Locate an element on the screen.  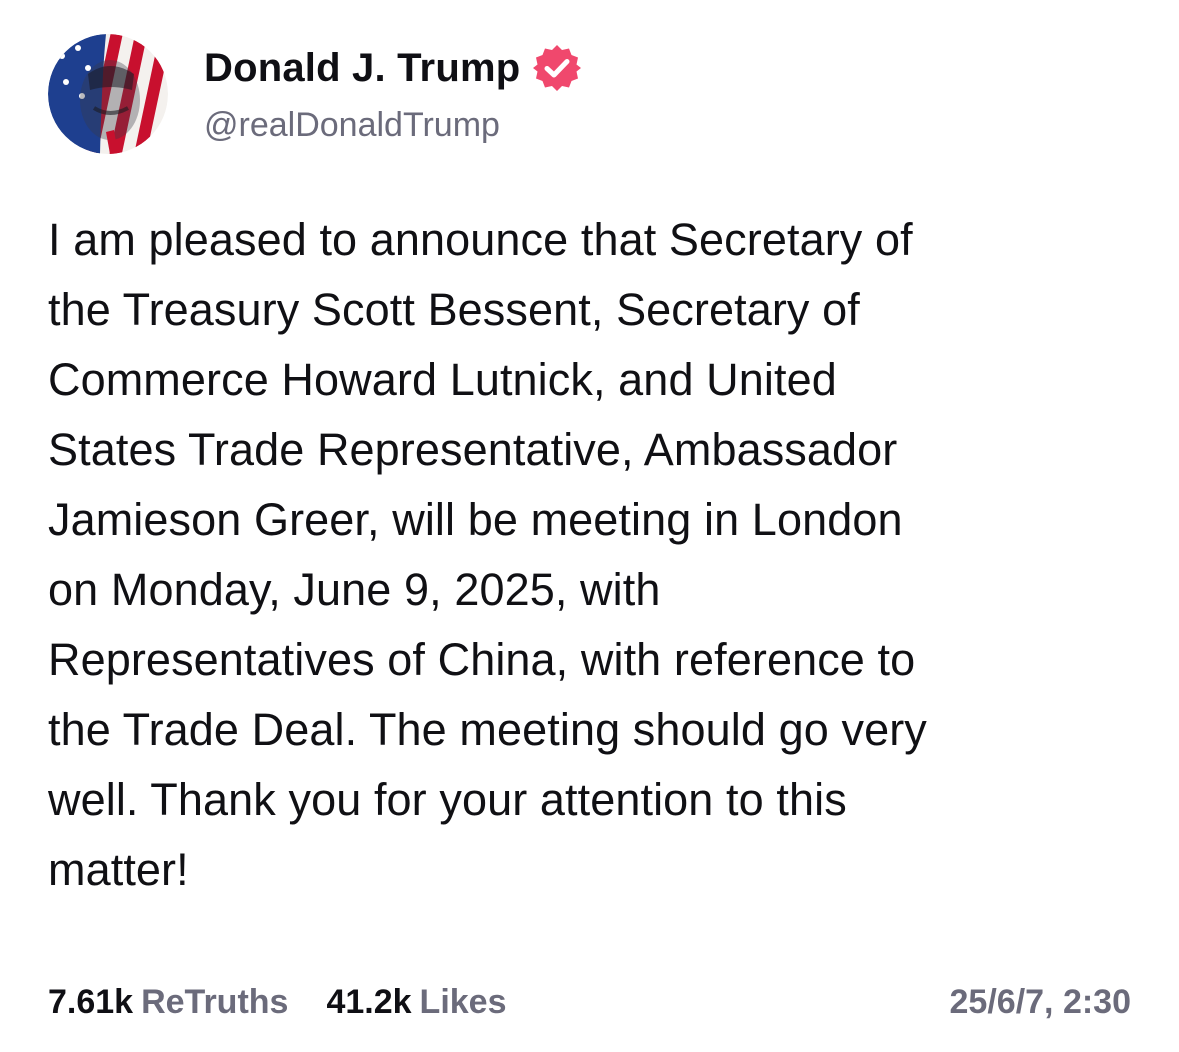
author-identity: Donald J. Trump @realDonaldTrump is located at coordinates (393, 94).